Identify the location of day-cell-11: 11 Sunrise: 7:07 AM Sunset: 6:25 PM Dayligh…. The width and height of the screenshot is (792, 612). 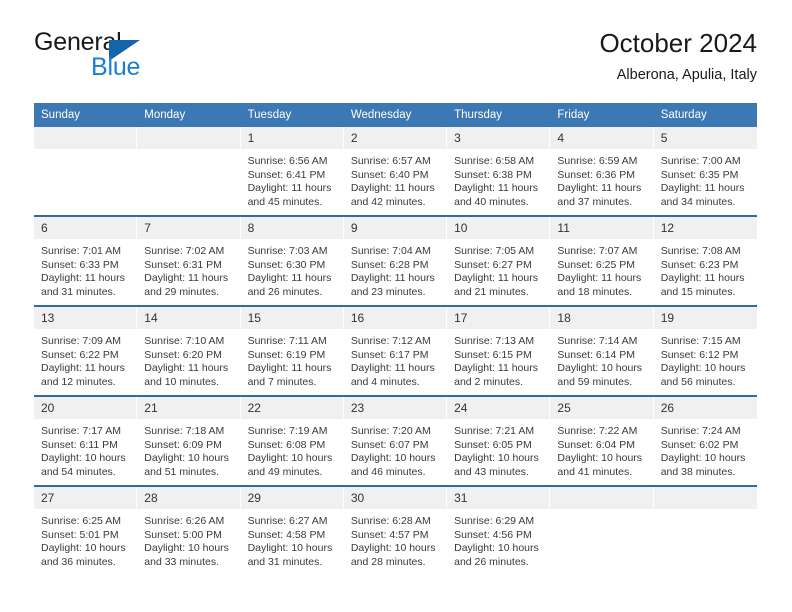
(602, 260).